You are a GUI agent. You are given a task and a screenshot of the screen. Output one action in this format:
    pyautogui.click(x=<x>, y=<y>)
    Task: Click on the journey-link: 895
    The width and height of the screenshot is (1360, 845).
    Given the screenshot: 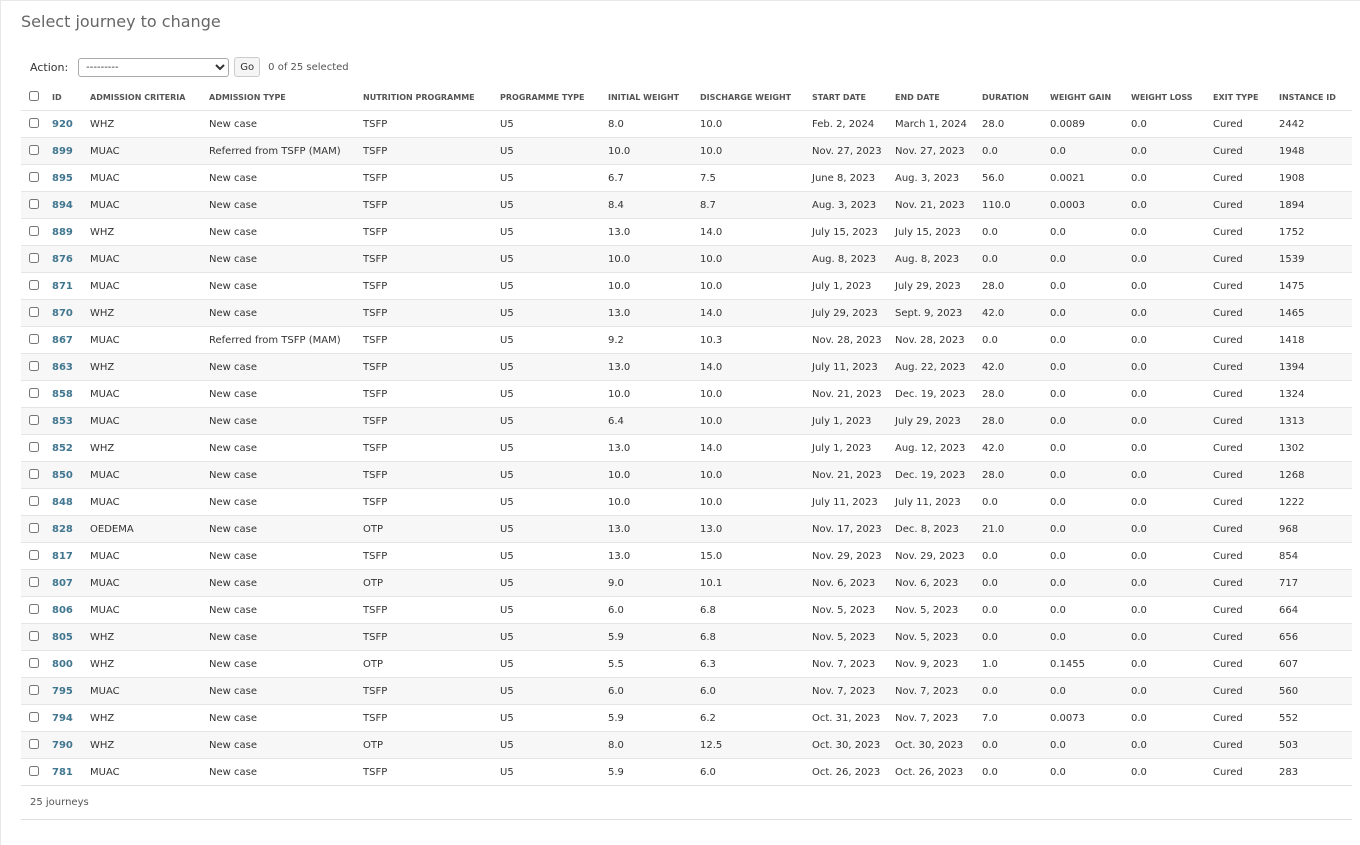 What is the action you would take?
    pyautogui.click(x=62, y=178)
    